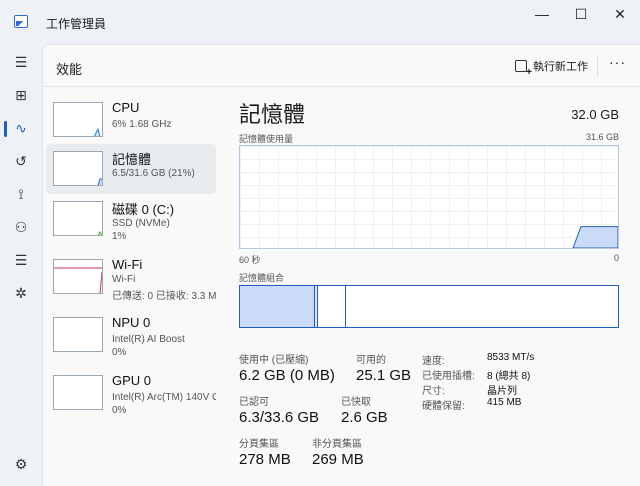  Describe the element at coordinates (364, 417) in the screenshot. I see `cached-value: 2.6 GB` at that location.